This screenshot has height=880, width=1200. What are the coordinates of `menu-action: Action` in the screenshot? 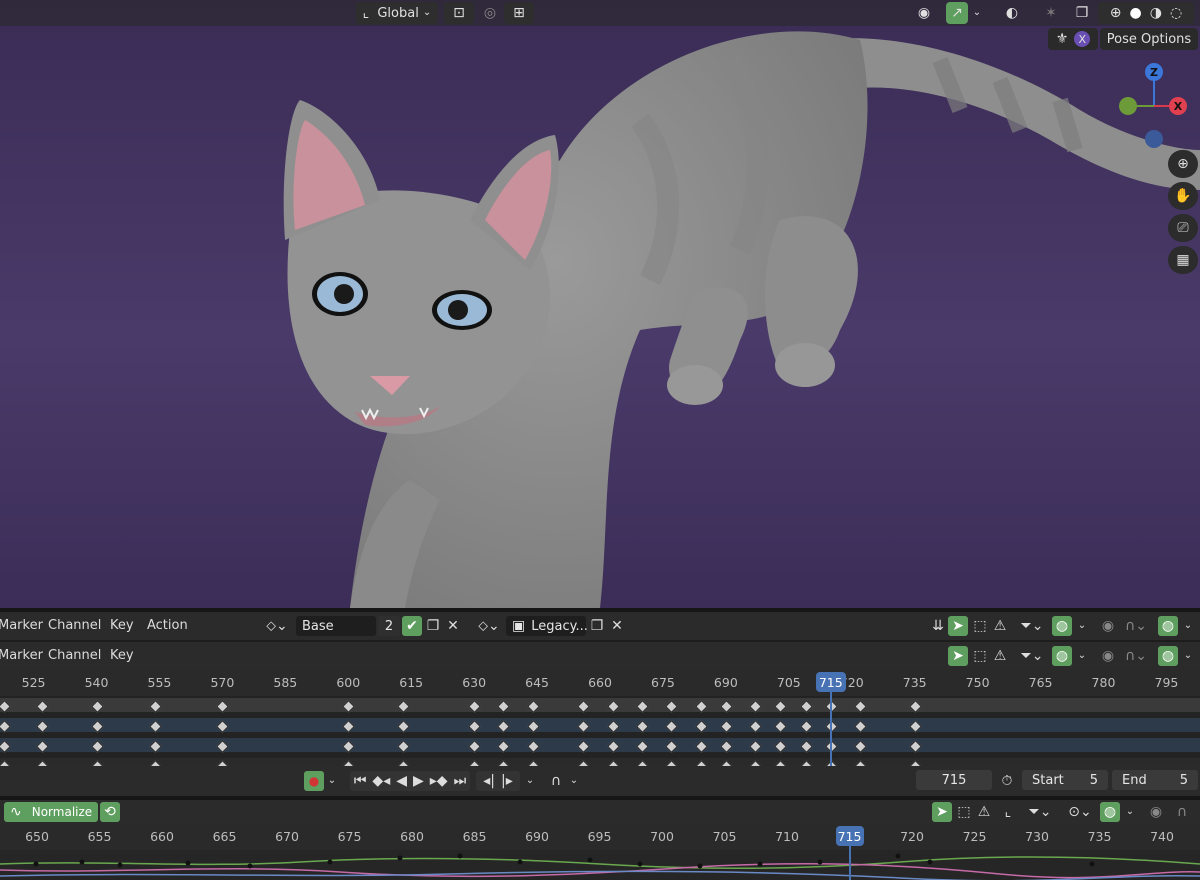 It's located at (167, 625).